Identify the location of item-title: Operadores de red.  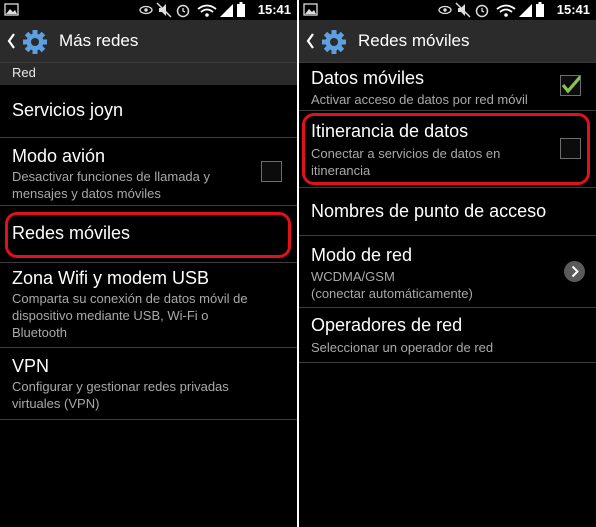
(387, 325).